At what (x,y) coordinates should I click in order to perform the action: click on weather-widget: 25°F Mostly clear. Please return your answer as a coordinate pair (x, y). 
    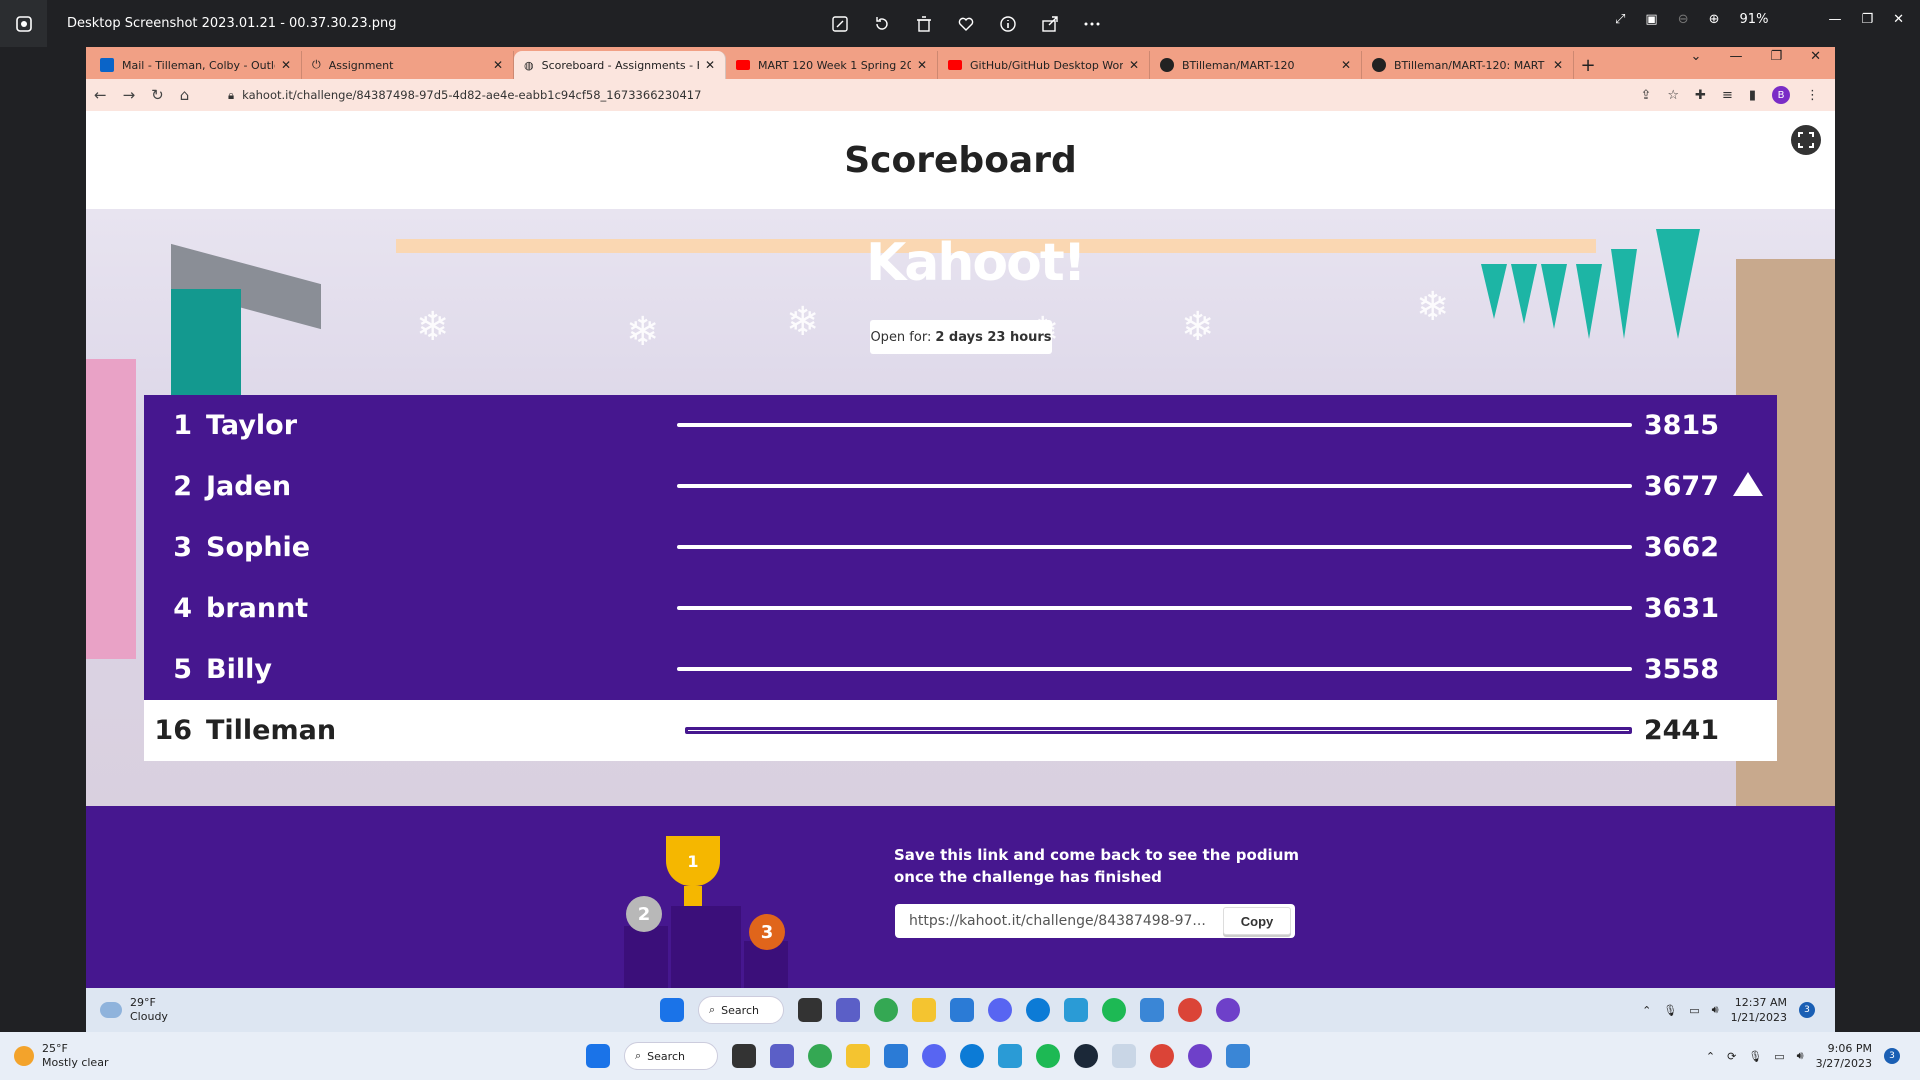
    Looking at the image, I should click on (54, 1056).